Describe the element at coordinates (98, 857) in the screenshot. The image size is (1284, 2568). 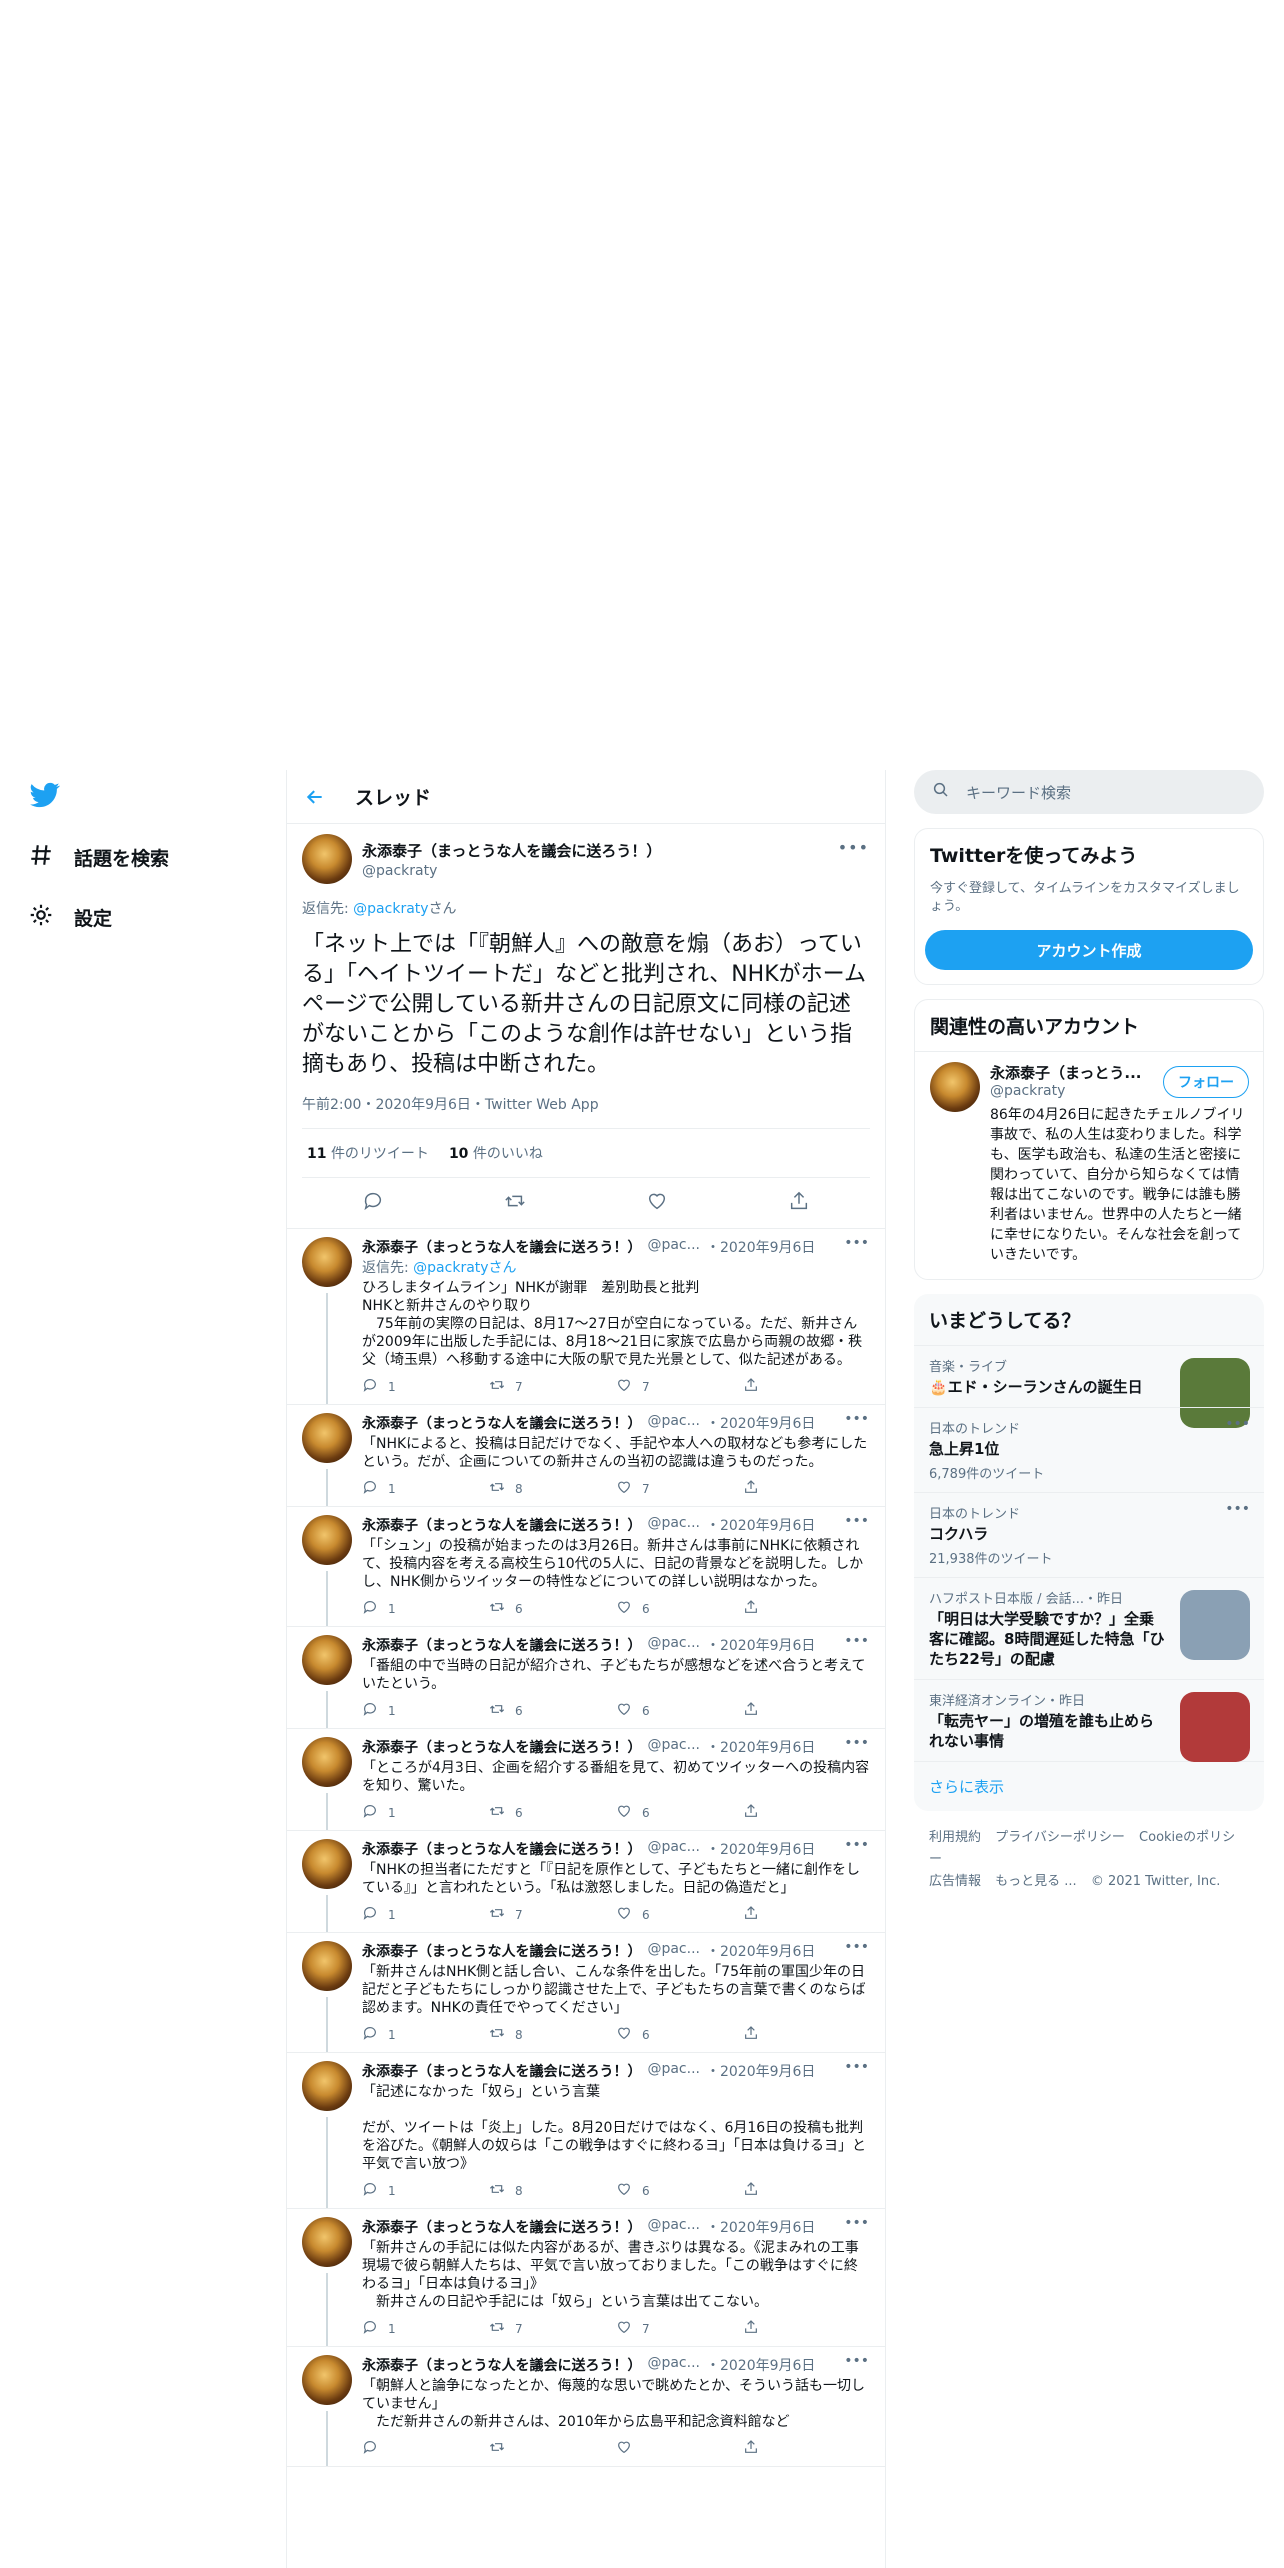
I see `nav-explore: 話題を検索` at that location.